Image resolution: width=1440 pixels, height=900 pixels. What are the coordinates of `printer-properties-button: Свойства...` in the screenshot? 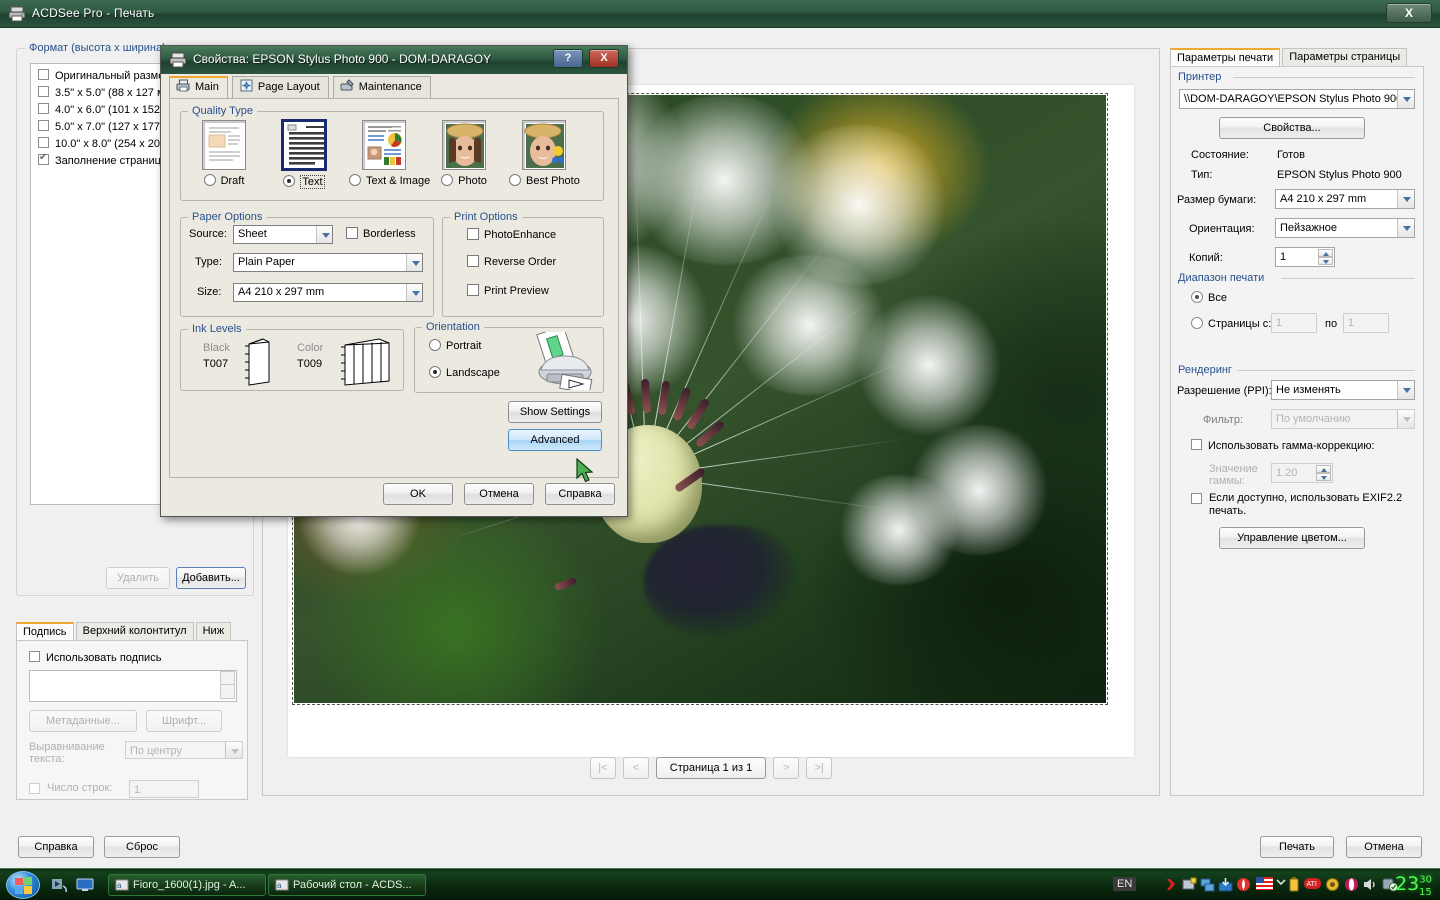 It's located at (1292, 128).